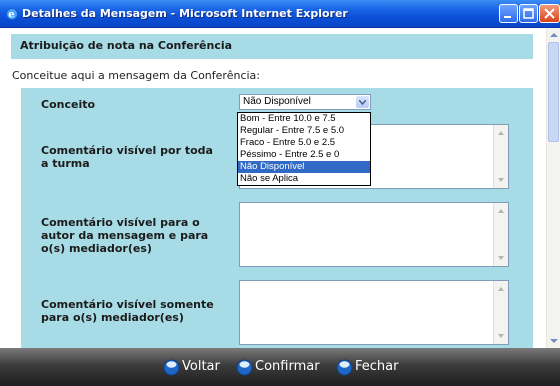  I want to click on fechar-label: Fechar, so click(377, 366).